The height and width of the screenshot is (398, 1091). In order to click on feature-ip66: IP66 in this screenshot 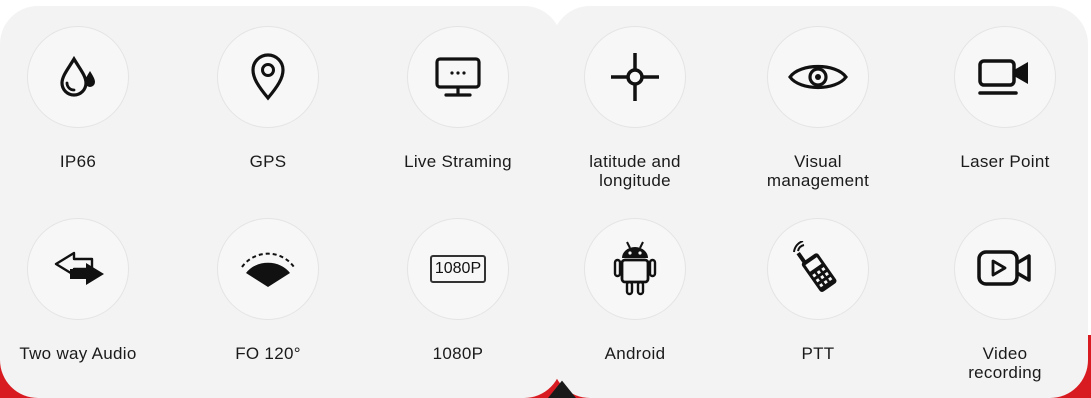, I will do `click(84, 98)`.